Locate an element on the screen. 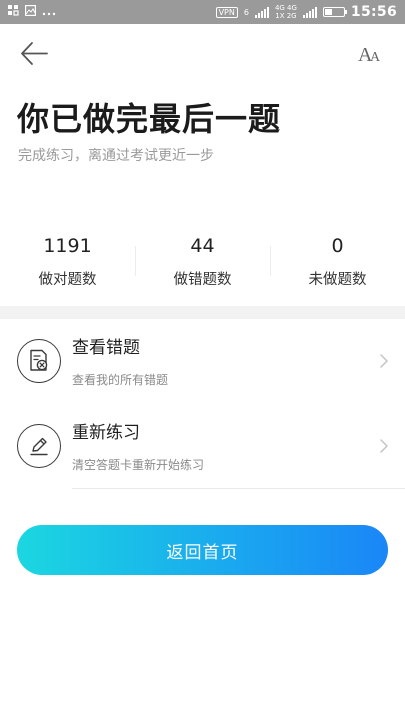 Image resolution: width=405 pixels, height=720 pixels. network-type-top: 4G 4G is located at coordinates (285, 8).